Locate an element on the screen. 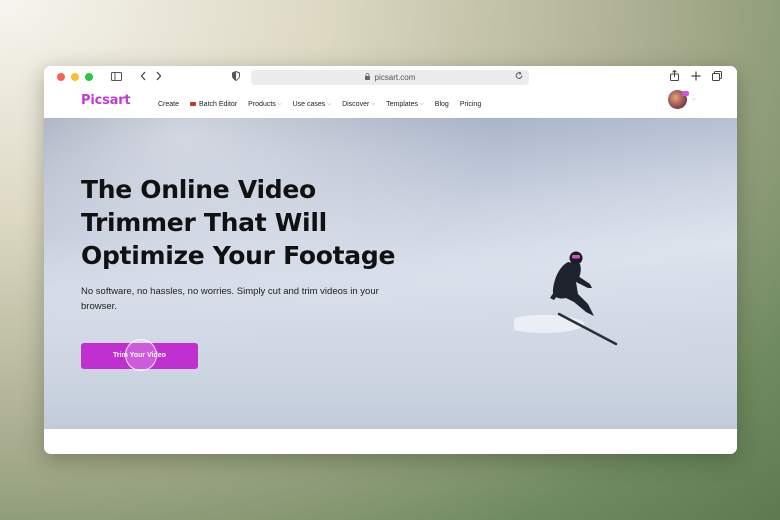  page-bottom-area is located at coordinates (390, 441).